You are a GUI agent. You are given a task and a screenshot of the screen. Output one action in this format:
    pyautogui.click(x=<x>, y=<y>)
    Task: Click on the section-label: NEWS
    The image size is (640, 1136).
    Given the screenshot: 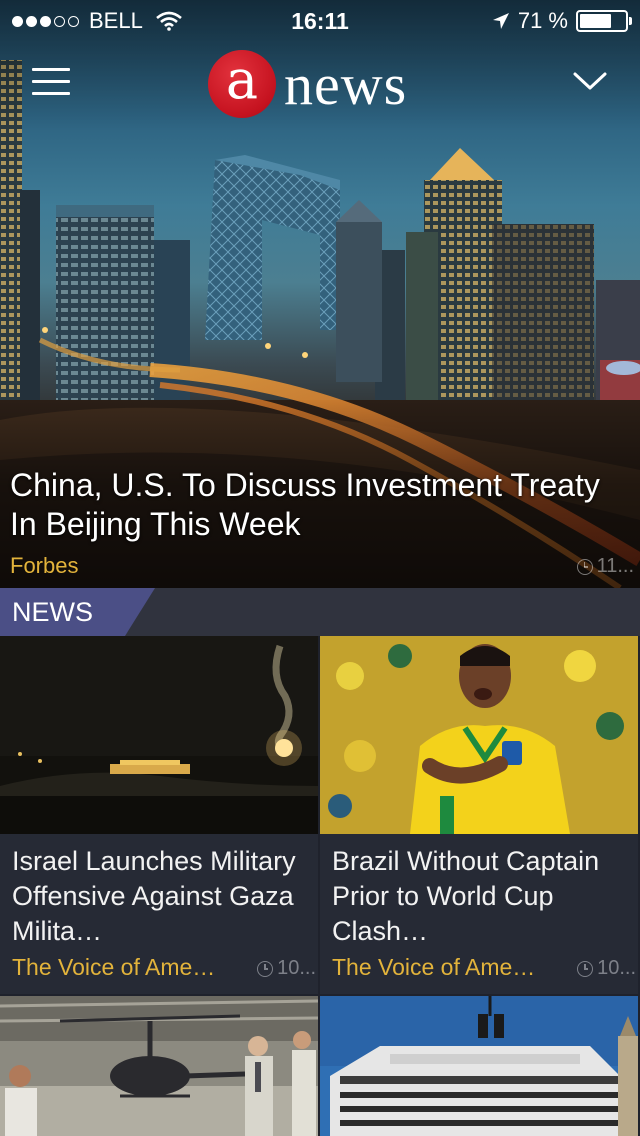 What is the action you would take?
    pyautogui.click(x=52, y=612)
    